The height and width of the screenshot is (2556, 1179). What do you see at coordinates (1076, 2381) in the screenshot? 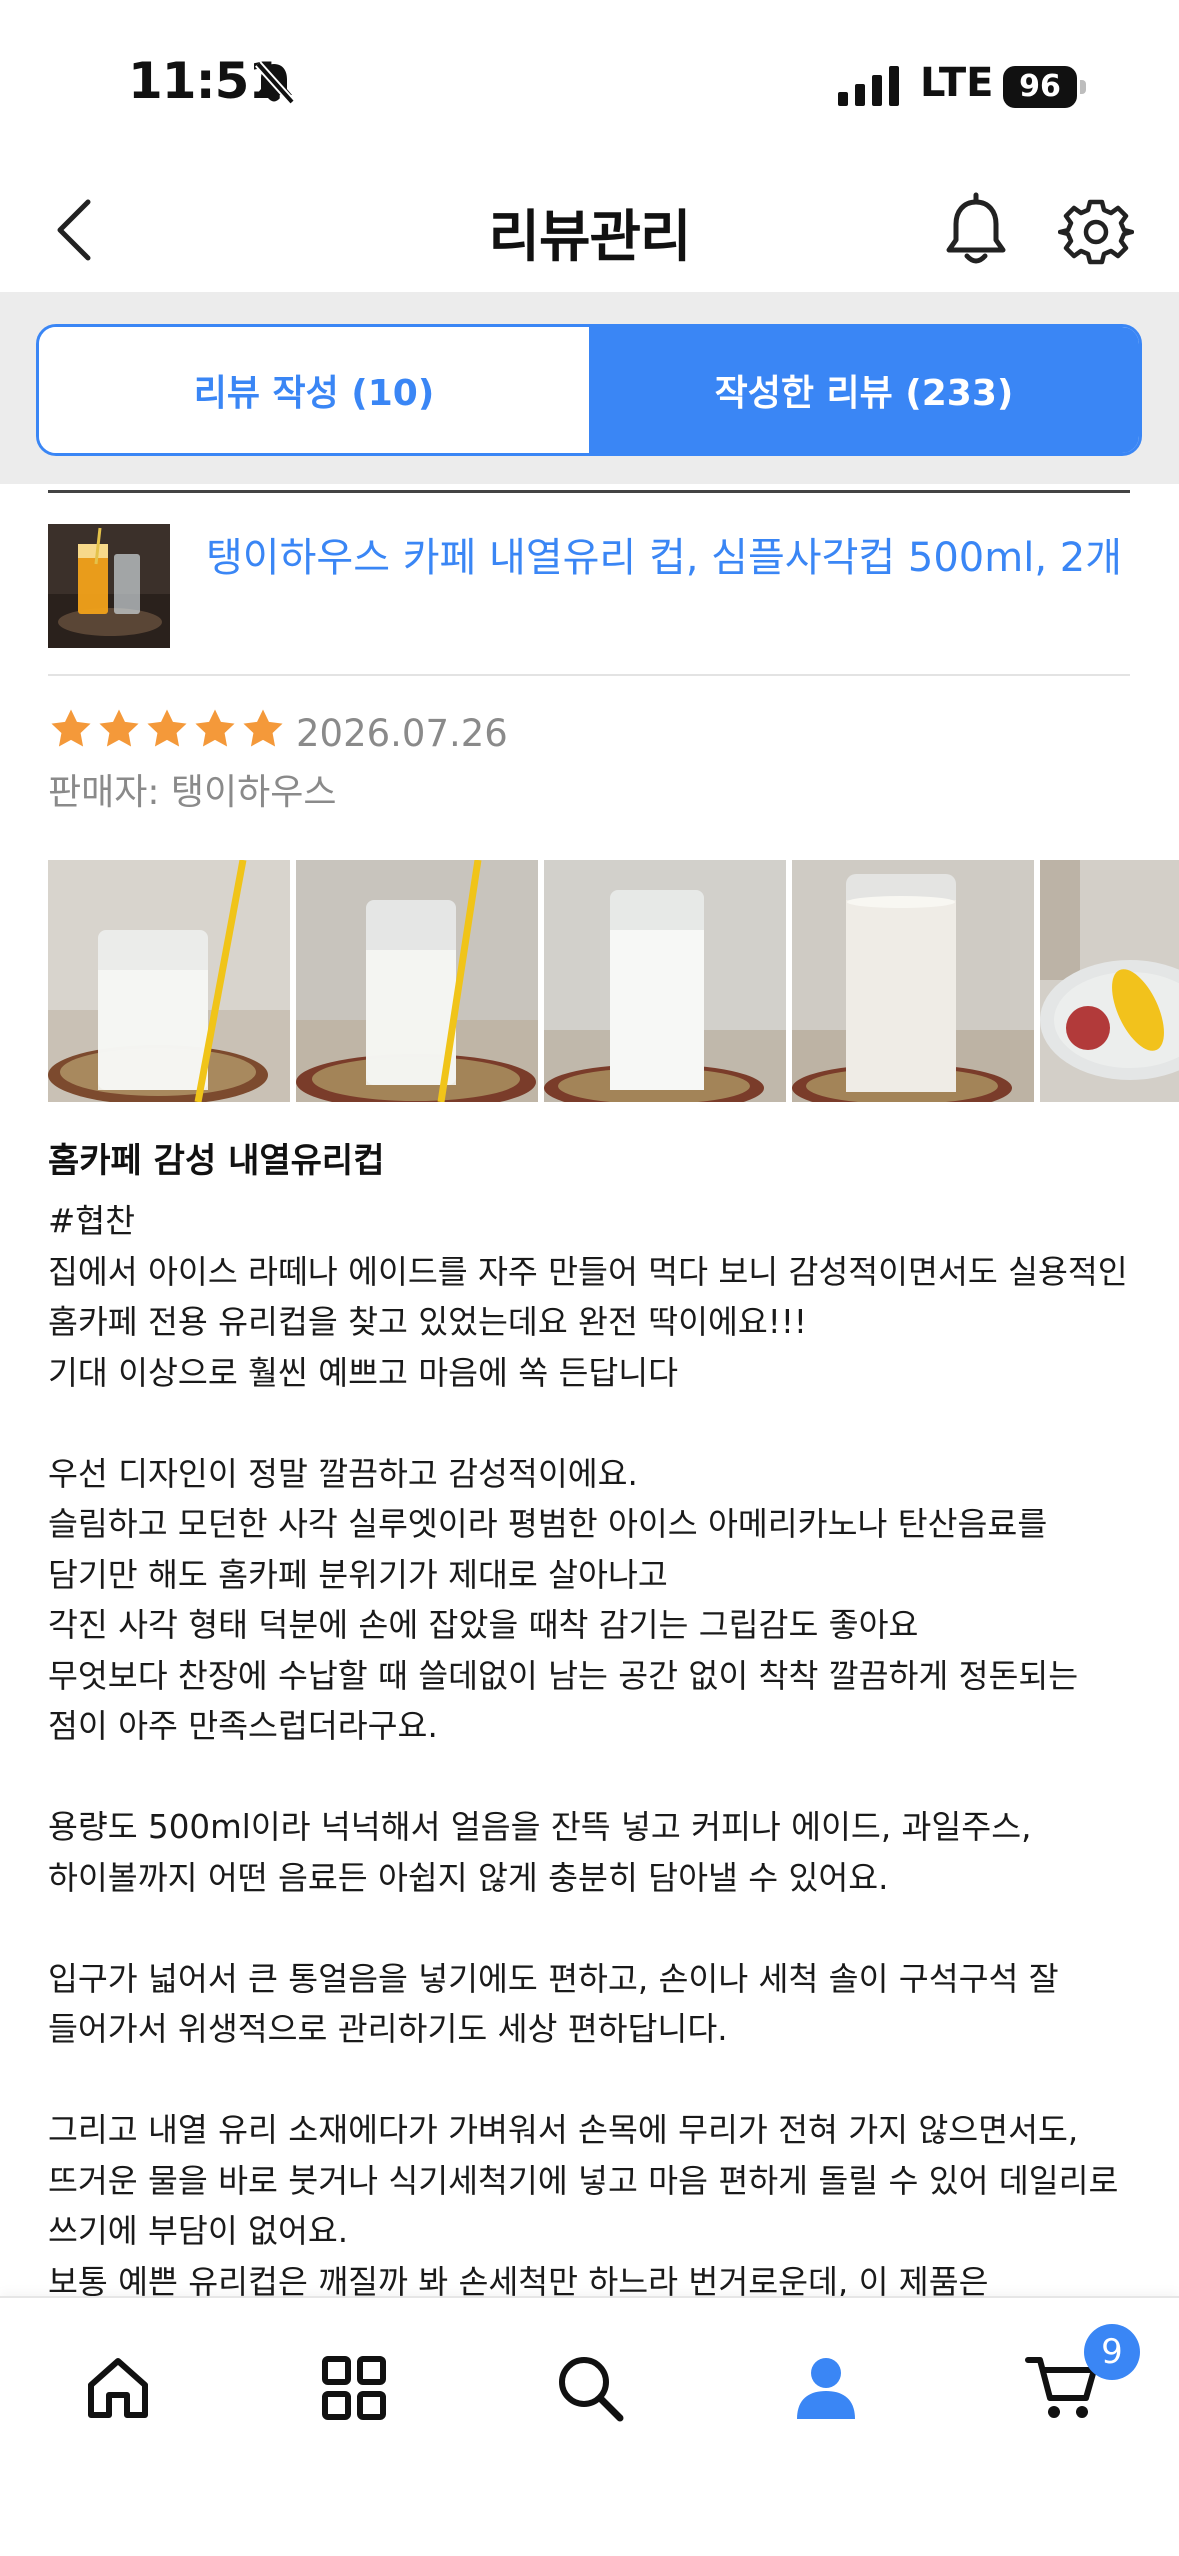
I see `nav-cart: 9` at bounding box center [1076, 2381].